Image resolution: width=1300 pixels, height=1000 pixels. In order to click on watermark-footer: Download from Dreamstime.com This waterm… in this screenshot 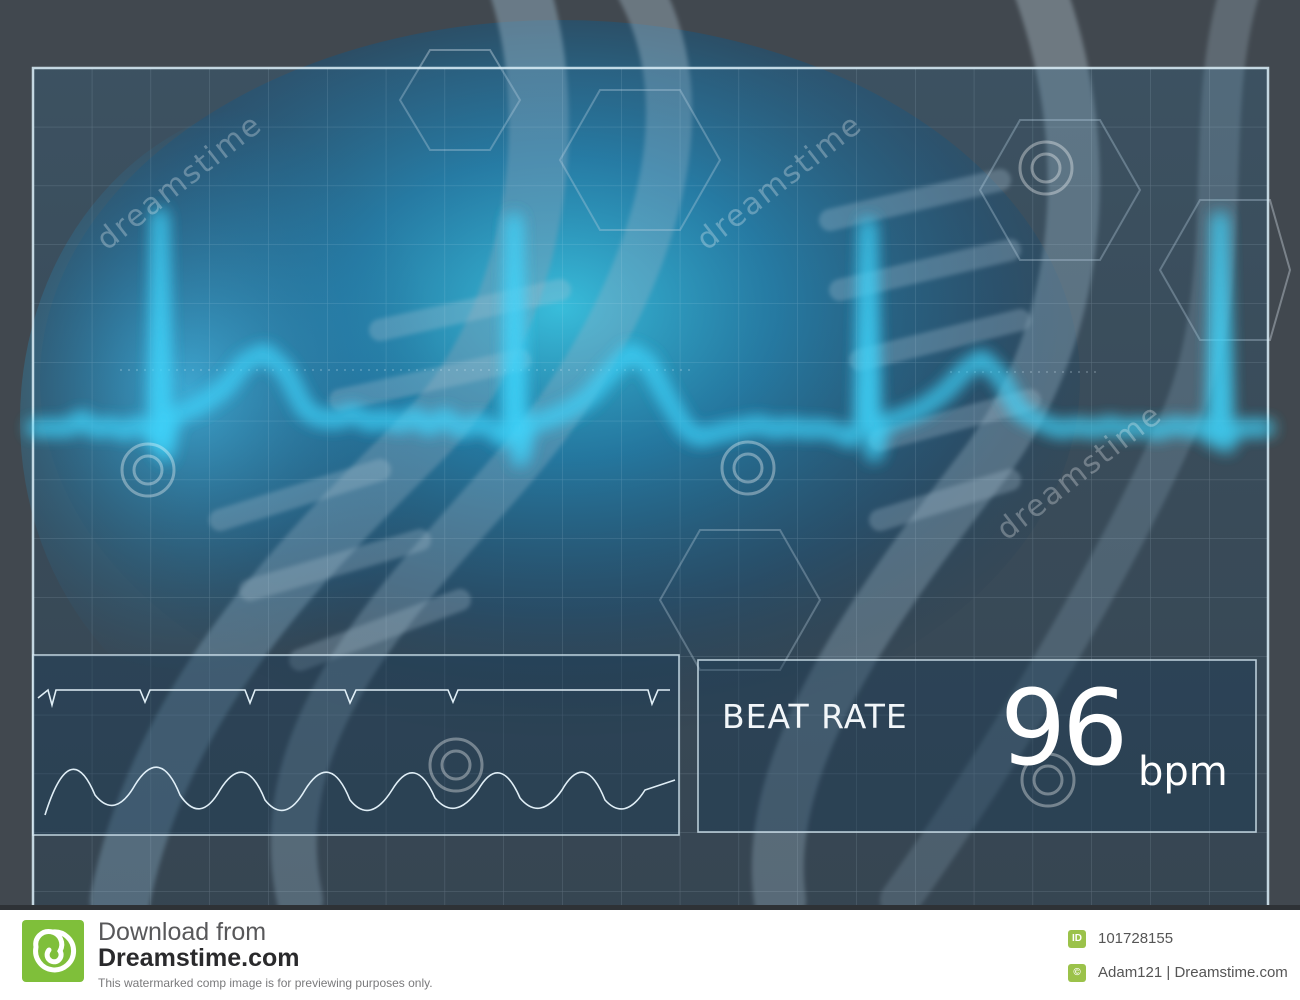, I will do `click(650, 955)`.